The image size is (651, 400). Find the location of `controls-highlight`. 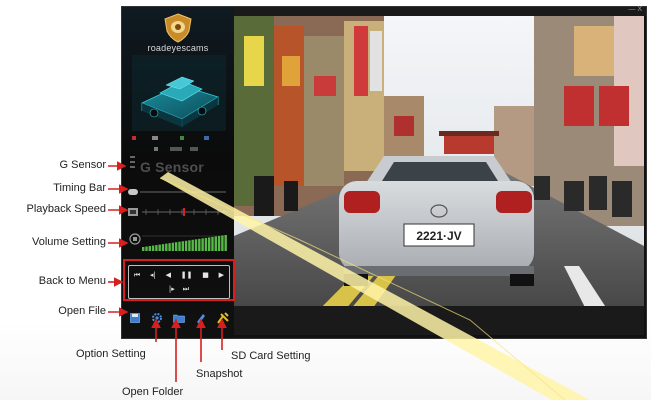

controls-highlight is located at coordinates (179, 280).